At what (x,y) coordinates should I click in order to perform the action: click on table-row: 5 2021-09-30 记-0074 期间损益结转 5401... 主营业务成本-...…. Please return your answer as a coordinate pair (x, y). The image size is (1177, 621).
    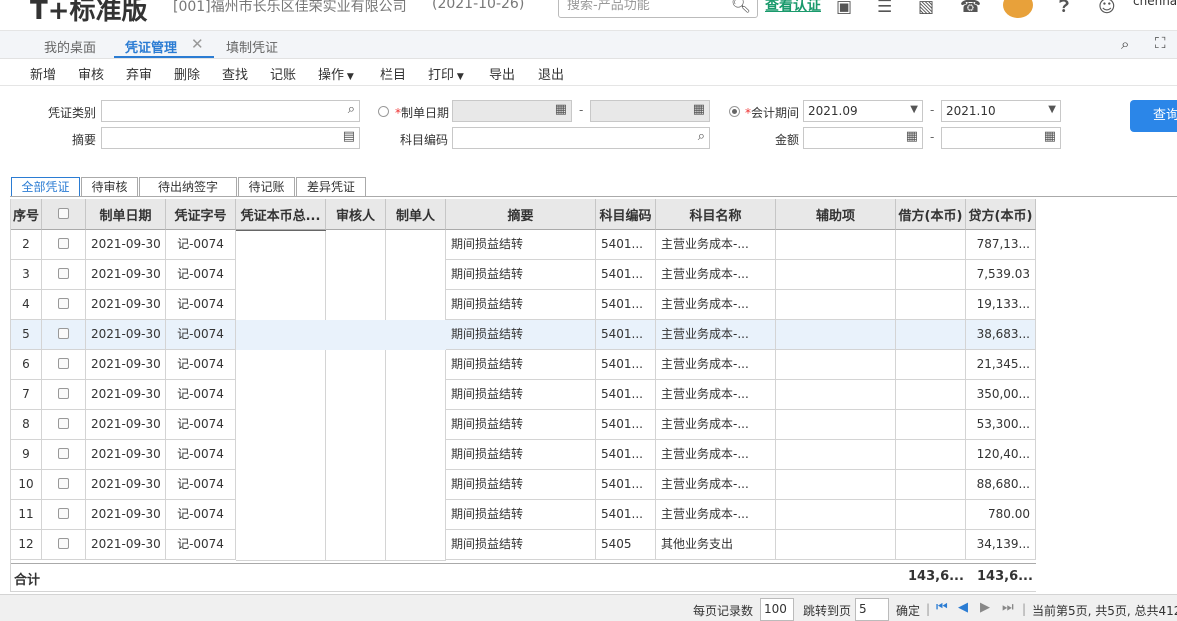
    Looking at the image, I should click on (523, 335).